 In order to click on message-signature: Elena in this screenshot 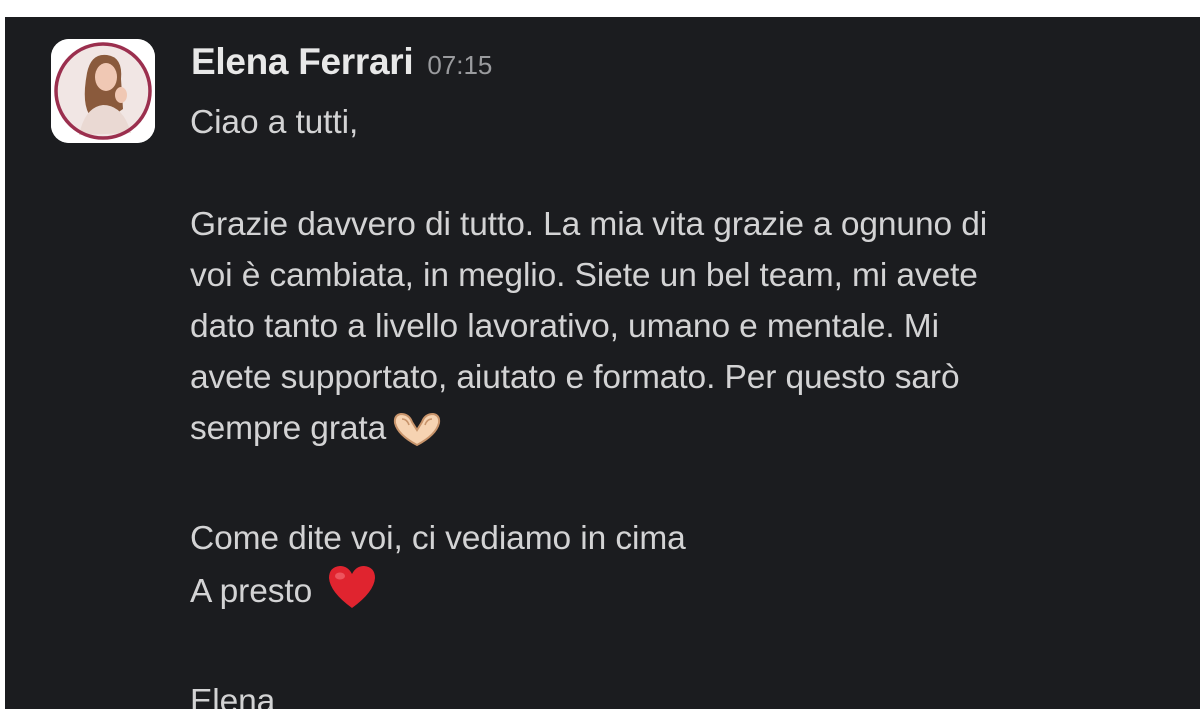, I will do `click(233, 696)`.